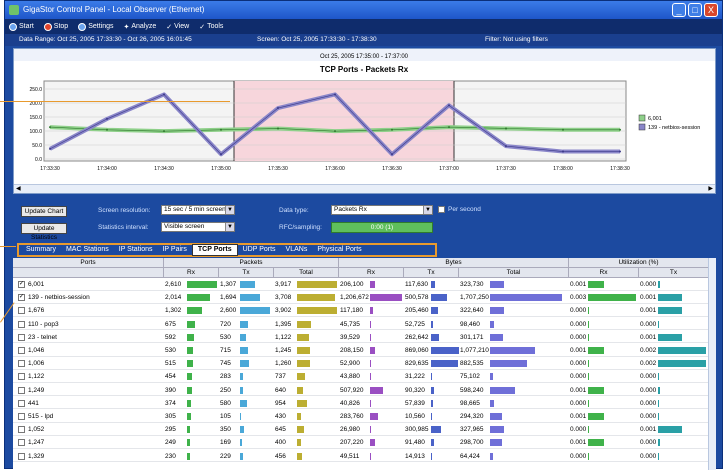  I want to click on p-tot-value: 640, so click(280, 390).